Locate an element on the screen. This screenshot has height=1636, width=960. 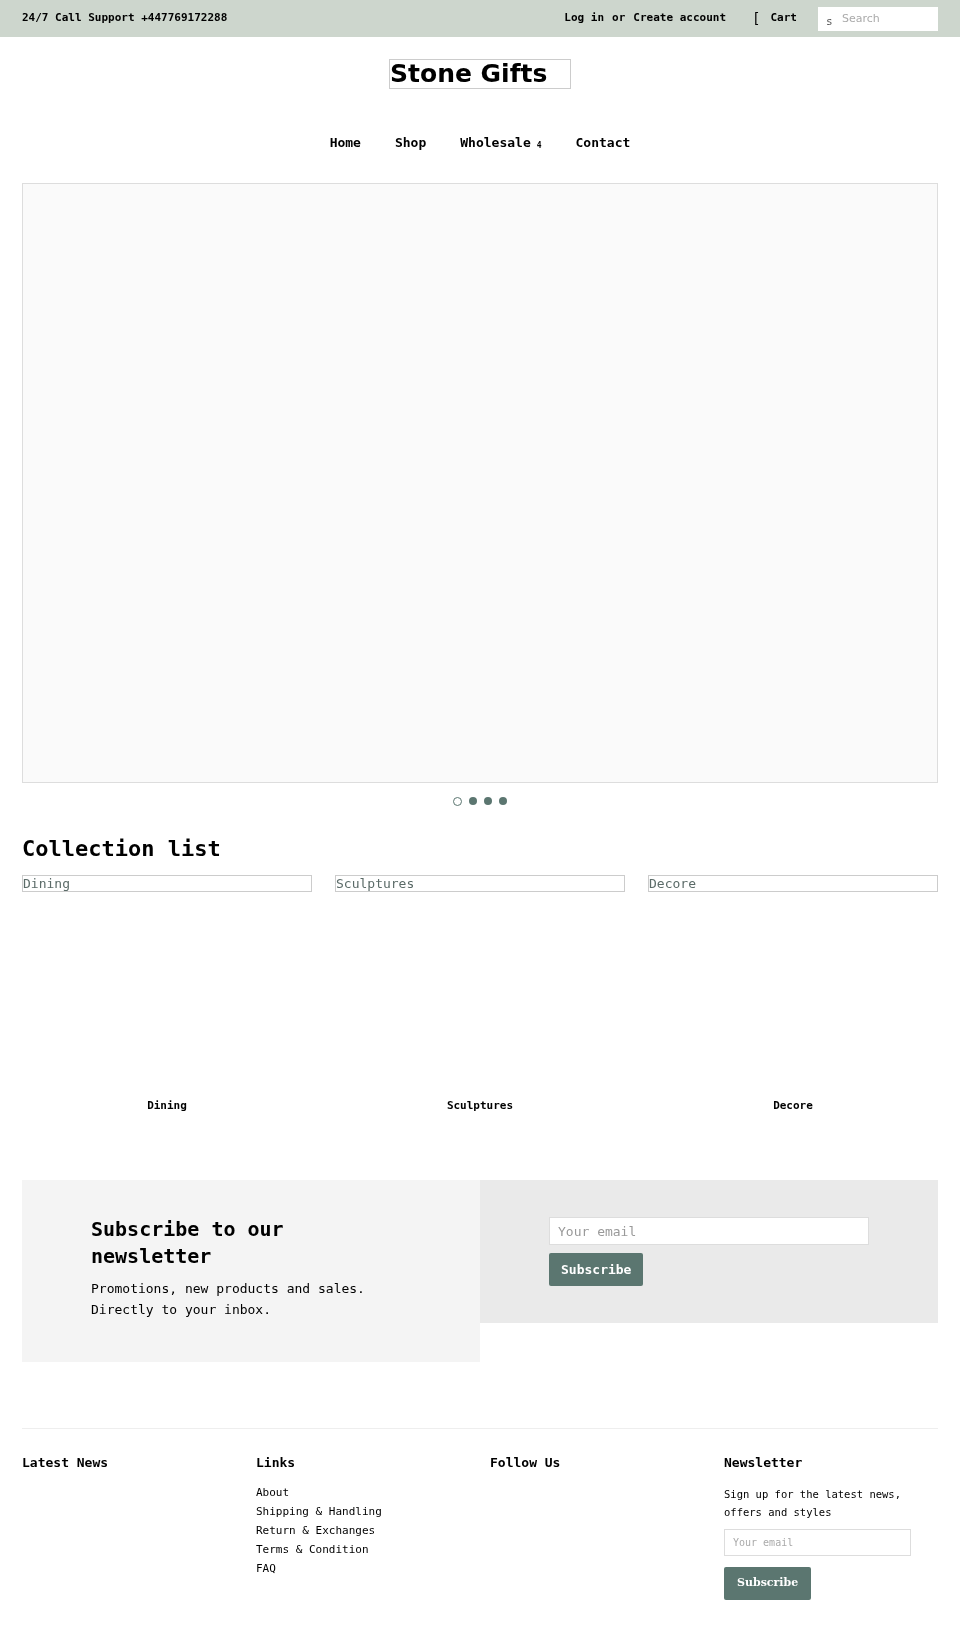
footer-heading: Newsletter is located at coordinates (764, 1463).